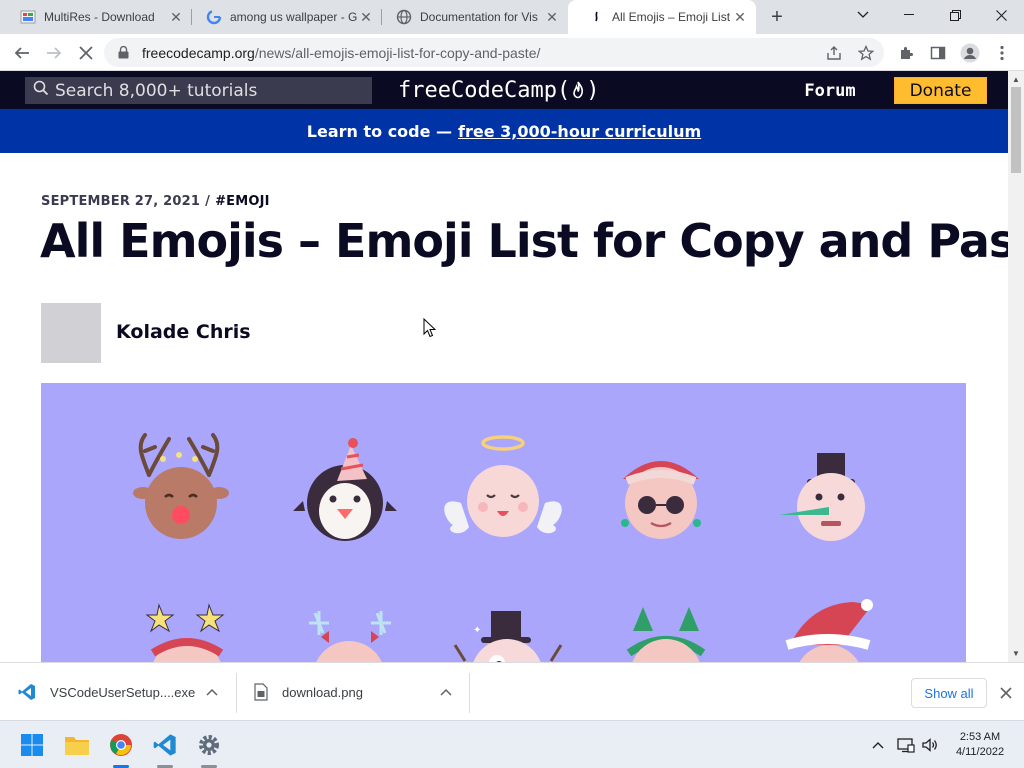  I want to click on author-avatar, so click(71, 333).